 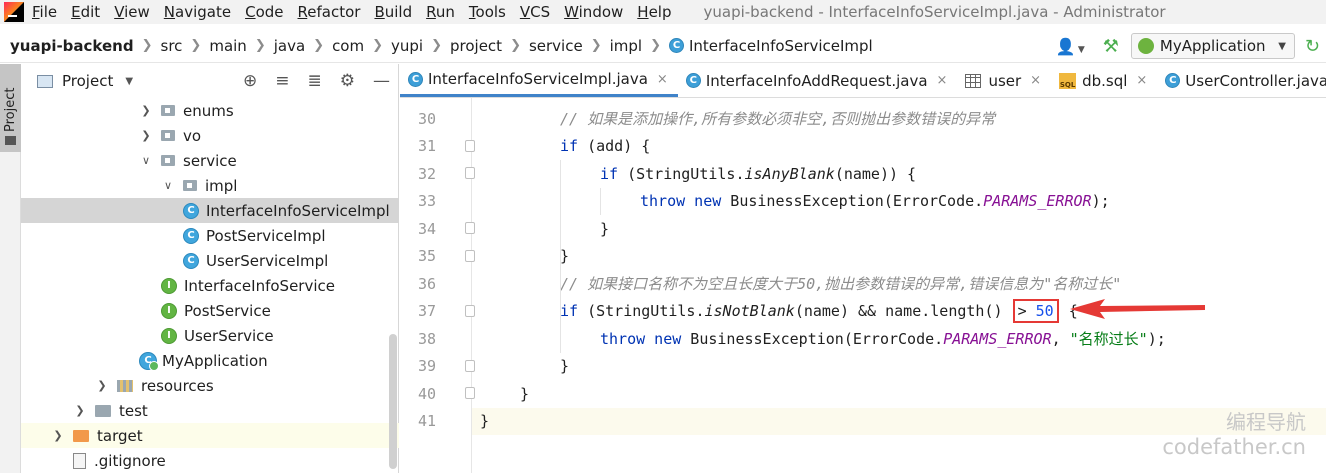 What do you see at coordinates (85, 12) in the screenshot?
I see `menu-edit: Edit` at bounding box center [85, 12].